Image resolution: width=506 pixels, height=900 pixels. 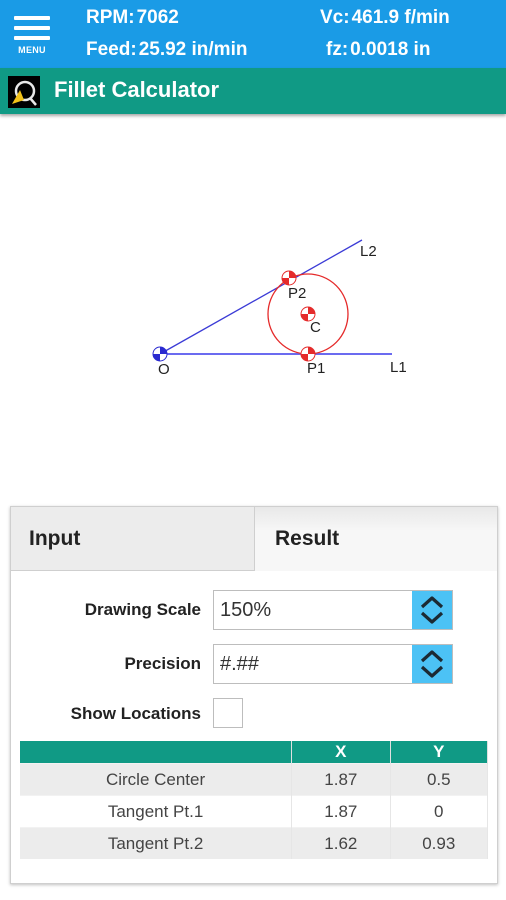 I want to click on label-l1: L1, so click(x=398, y=367).